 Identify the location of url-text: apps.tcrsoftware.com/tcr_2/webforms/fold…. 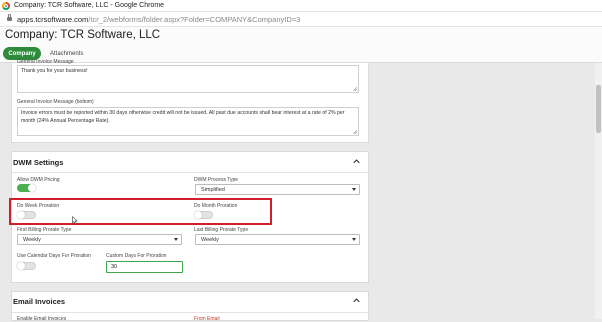
(158, 19).